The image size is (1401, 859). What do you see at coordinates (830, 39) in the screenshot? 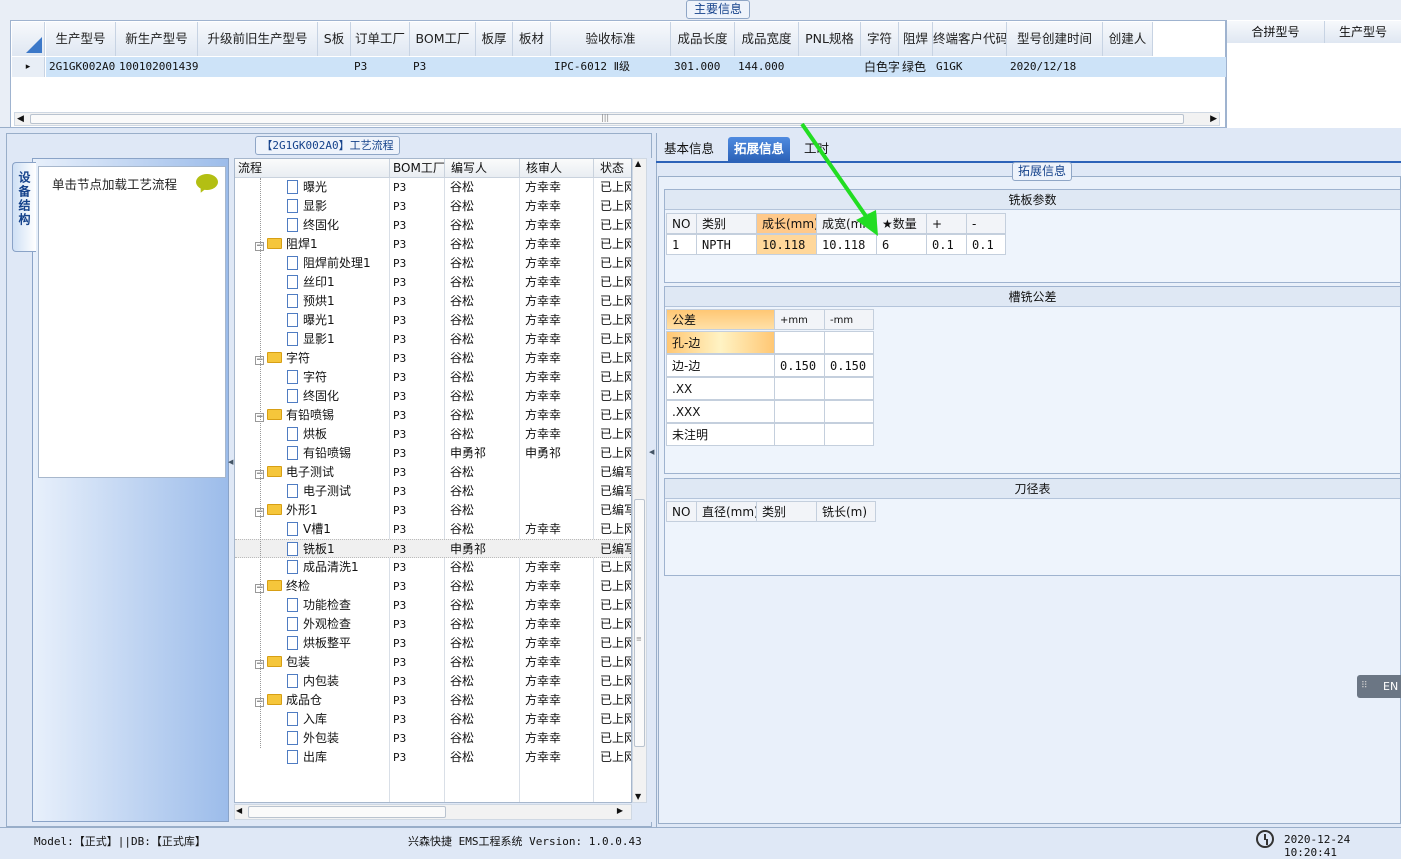
I see `col-header: PNL规格` at bounding box center [830, 39].